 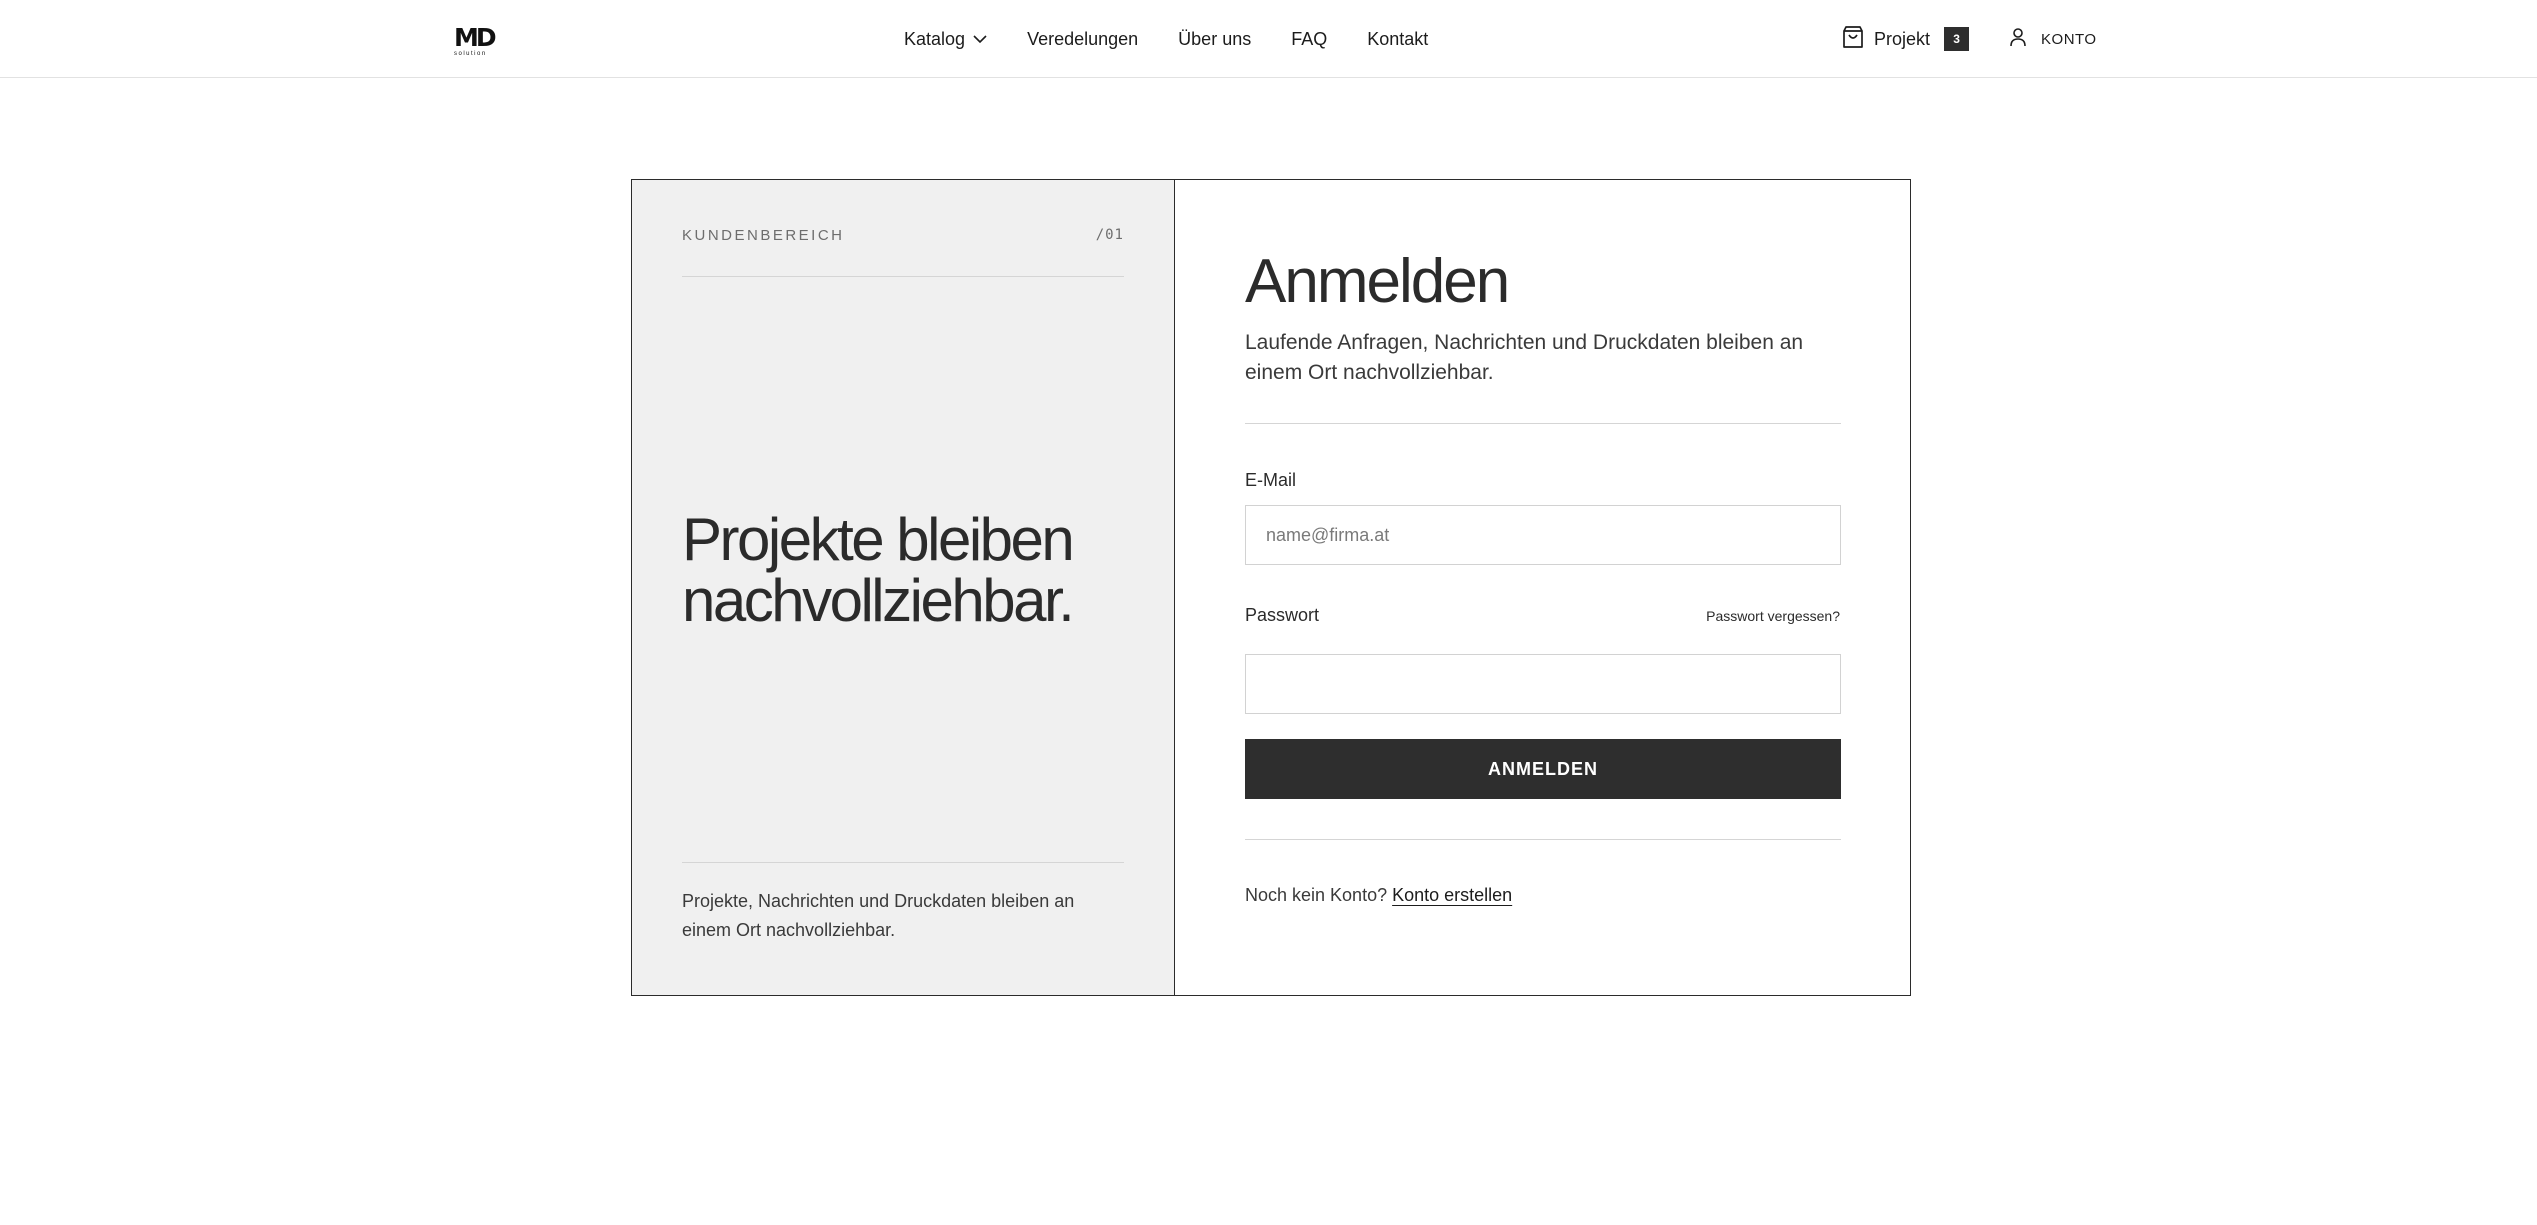 I want to click on create-account-link: Konto erstellen, so click(x=1452, y=895).